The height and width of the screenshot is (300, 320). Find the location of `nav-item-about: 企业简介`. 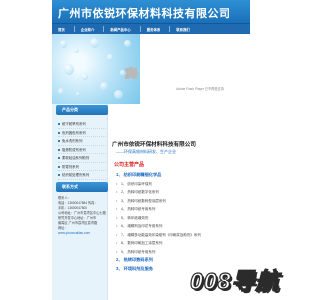

nav-item-about: 企业简介 is located at coordinates (88, 29).